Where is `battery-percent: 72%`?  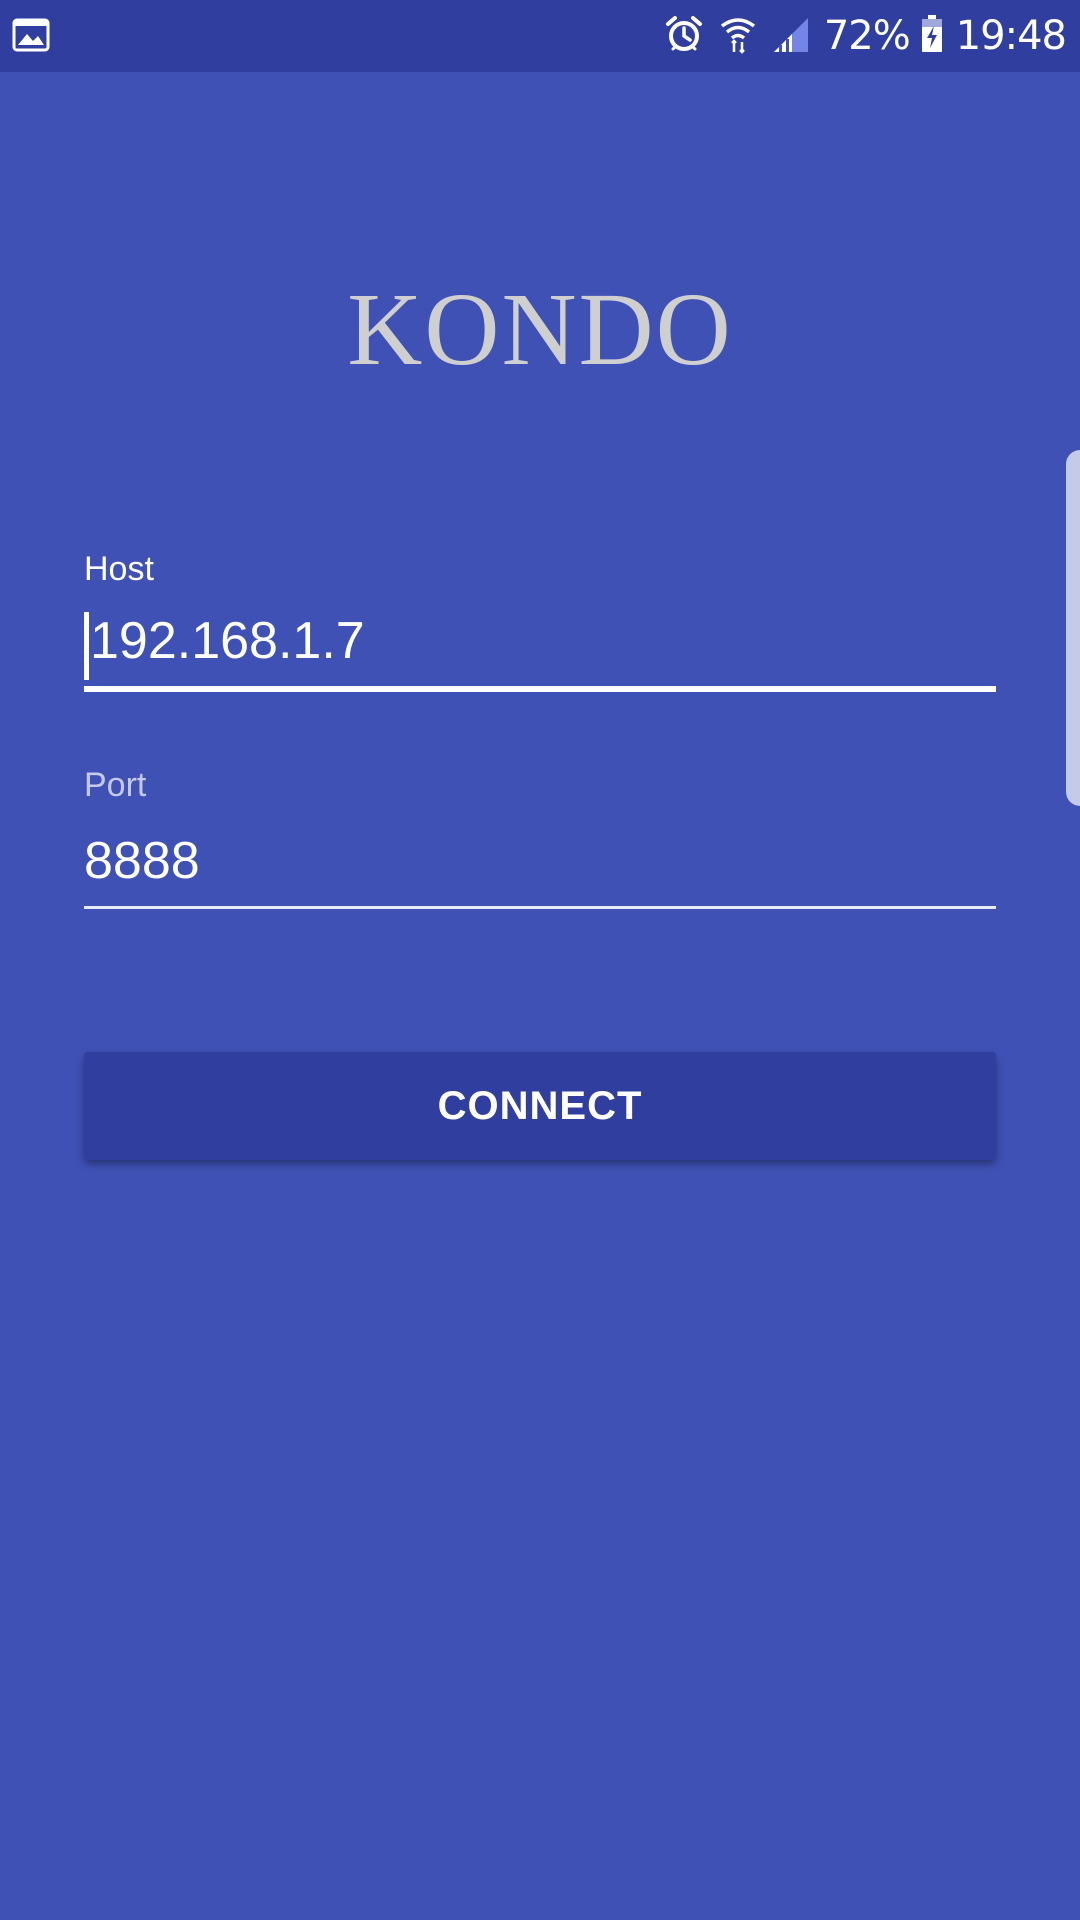
battery-percent: 72% is located at coordinates (867, 36).